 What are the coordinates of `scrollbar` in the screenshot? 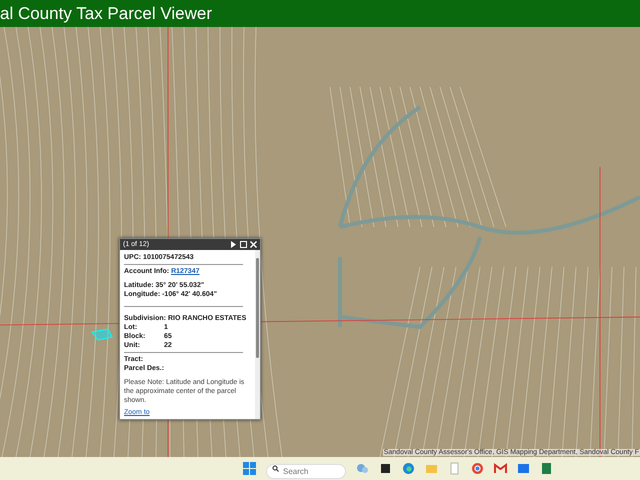 It's located at (257, 334).